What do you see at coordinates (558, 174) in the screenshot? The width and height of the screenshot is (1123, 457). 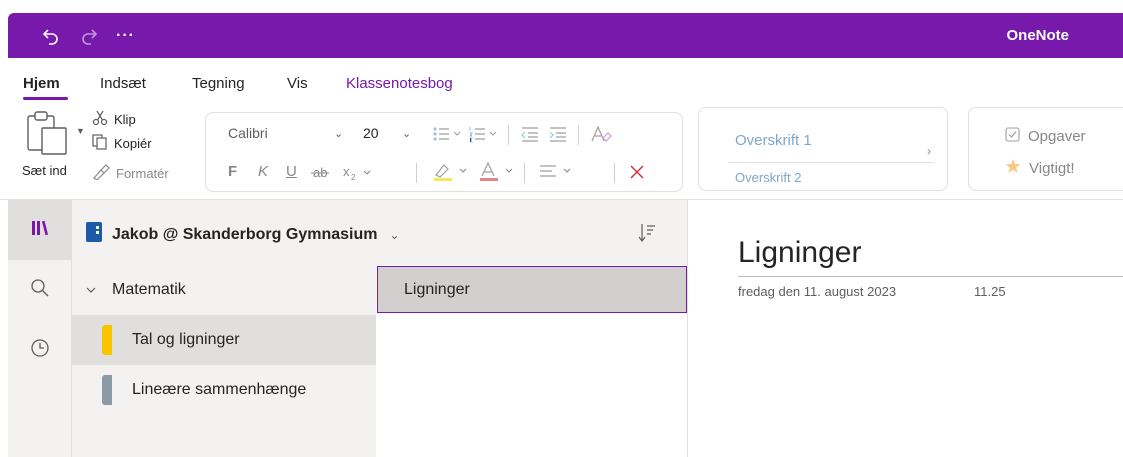 I see `align-icon` at bounding box center [558, 174].